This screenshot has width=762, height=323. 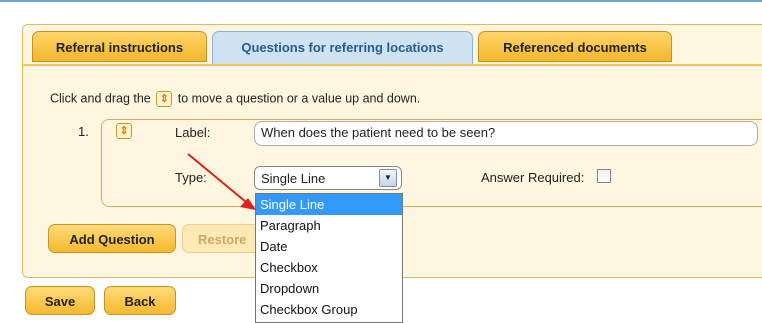 I want to click on dropdown-option-checkbox-group: Checkbox Group, so click(x=329, y=309).